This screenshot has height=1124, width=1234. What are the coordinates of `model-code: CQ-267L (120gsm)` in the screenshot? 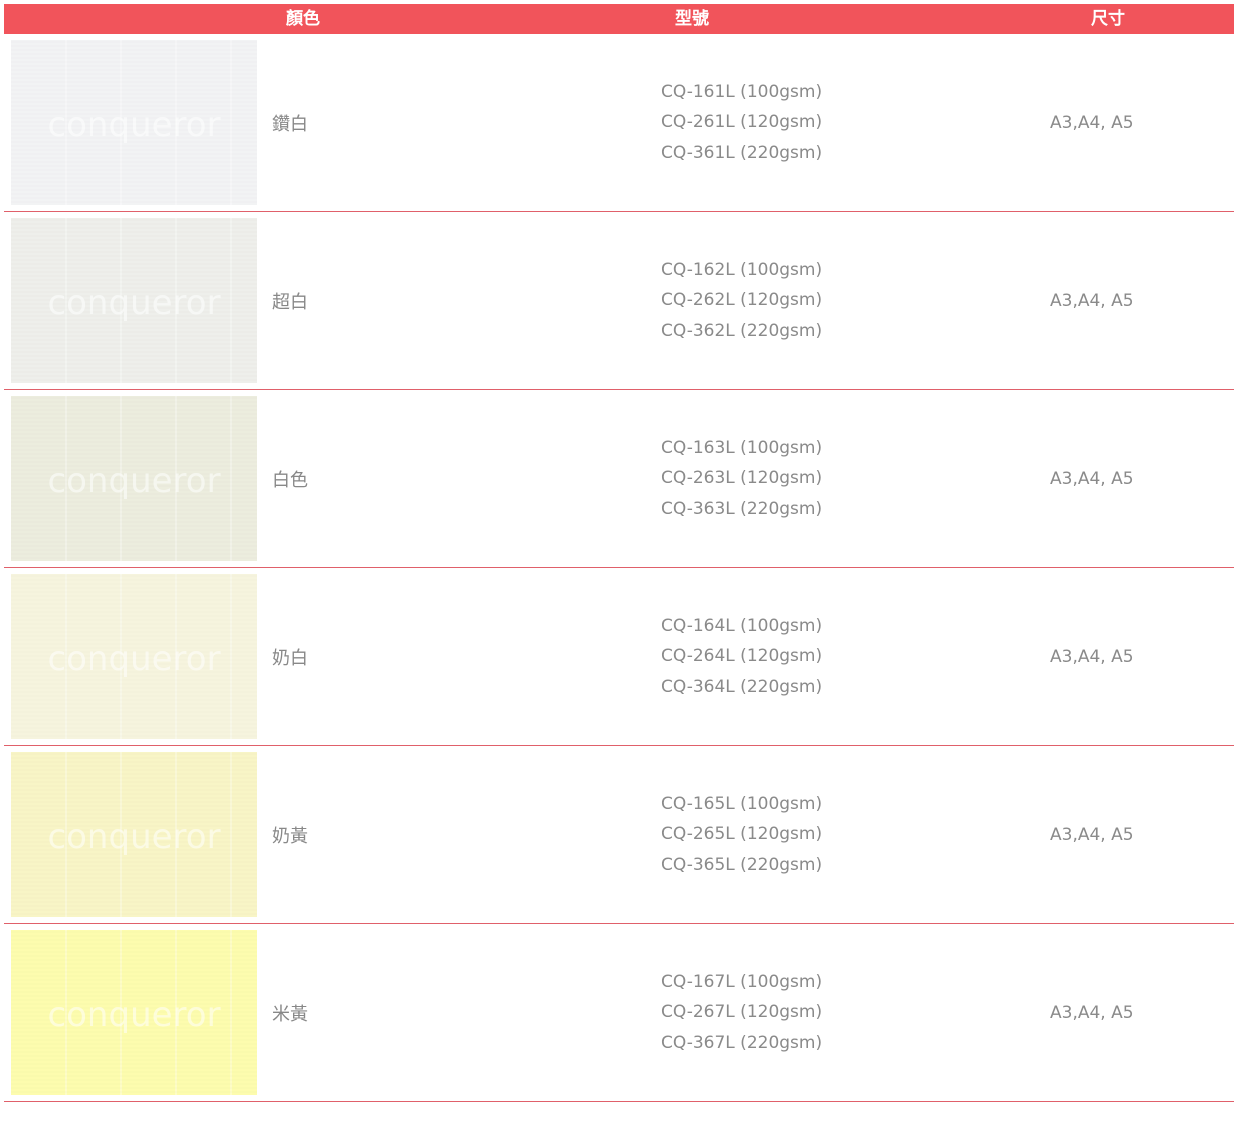 It's located at (742, 1012).